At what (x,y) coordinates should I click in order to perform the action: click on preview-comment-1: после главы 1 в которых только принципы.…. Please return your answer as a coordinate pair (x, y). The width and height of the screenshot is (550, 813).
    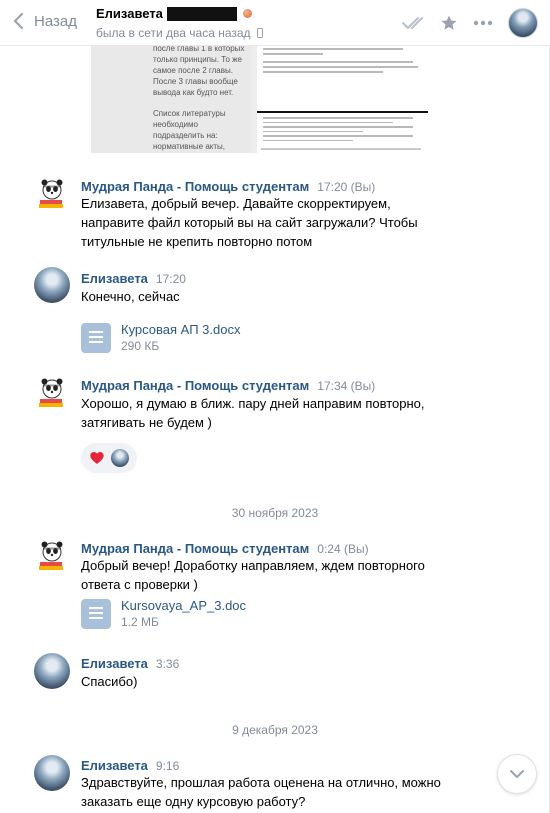
    Looking at the image, I should click on (199, 71).